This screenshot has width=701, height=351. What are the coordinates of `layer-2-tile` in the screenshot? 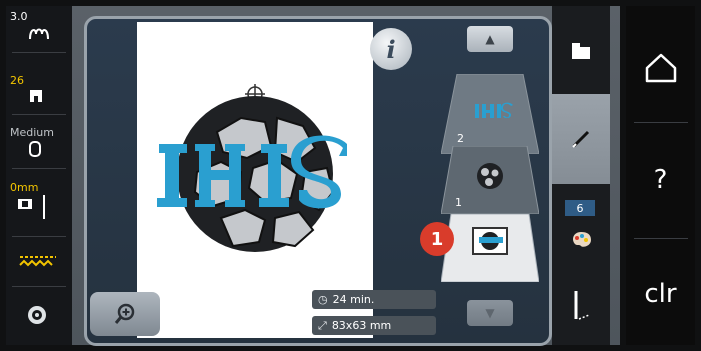 It's located at (490, 114).